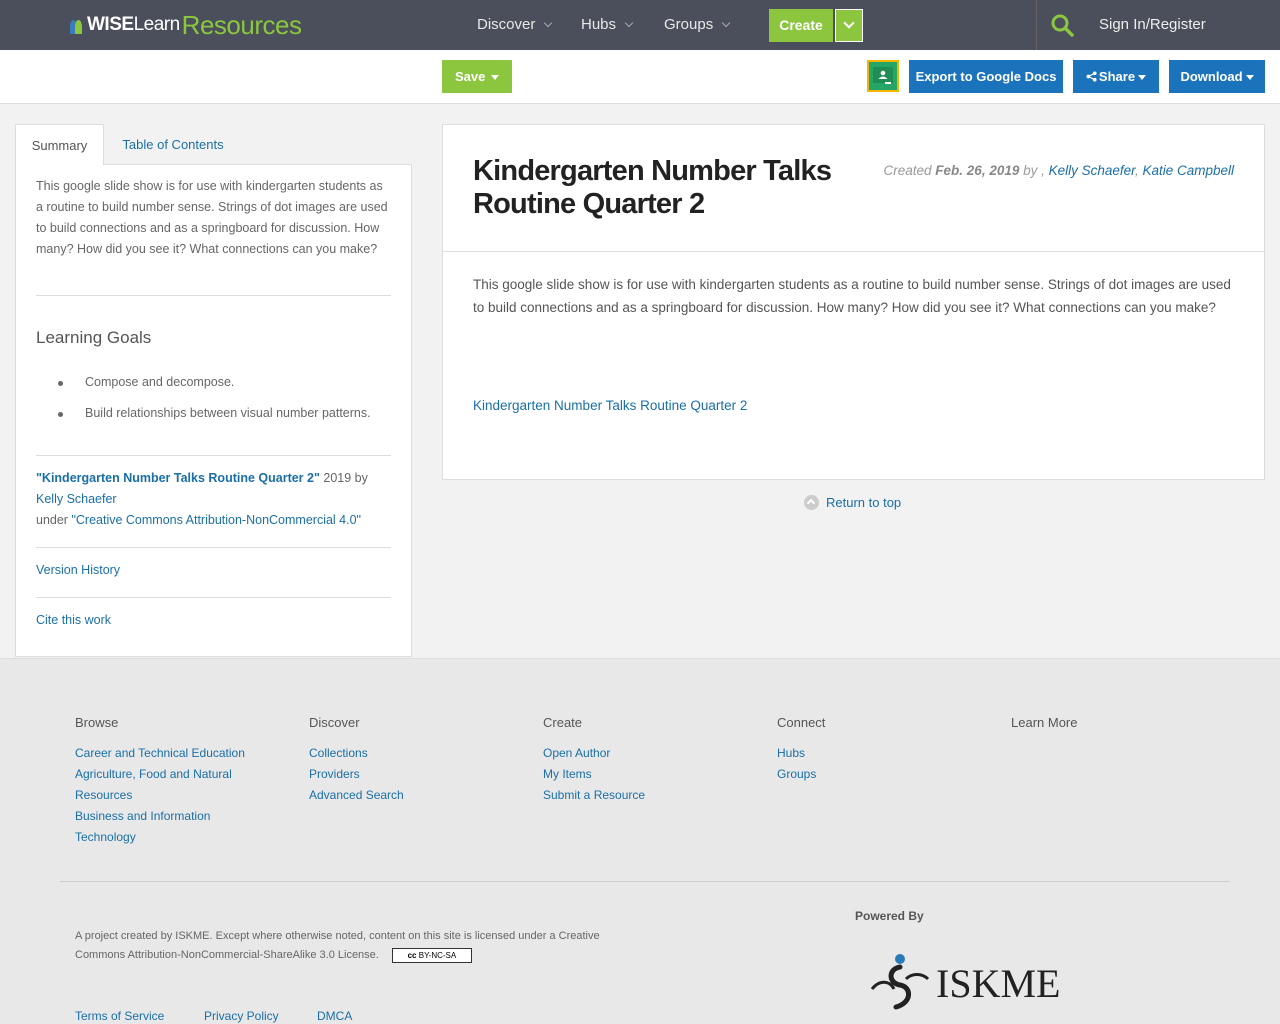 The height and width of the screenshot is (1024, 1280). What do you see at coordinates (1106, 729) in the screenshot?
I see `footer-column-learn-more: Learn More` at bounding box center [1106, 729].